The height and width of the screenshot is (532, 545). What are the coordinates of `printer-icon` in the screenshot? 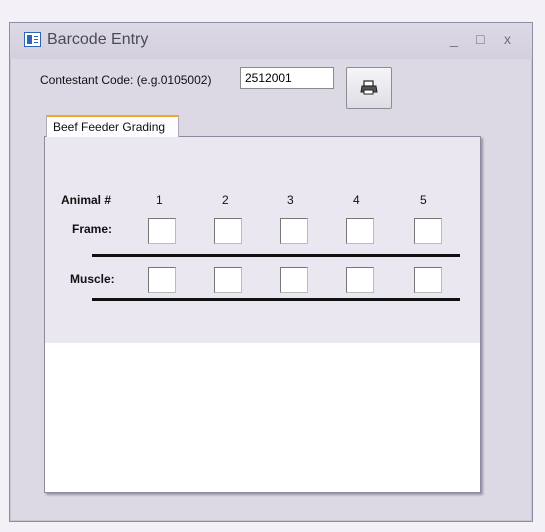 It's located at (369, 87).